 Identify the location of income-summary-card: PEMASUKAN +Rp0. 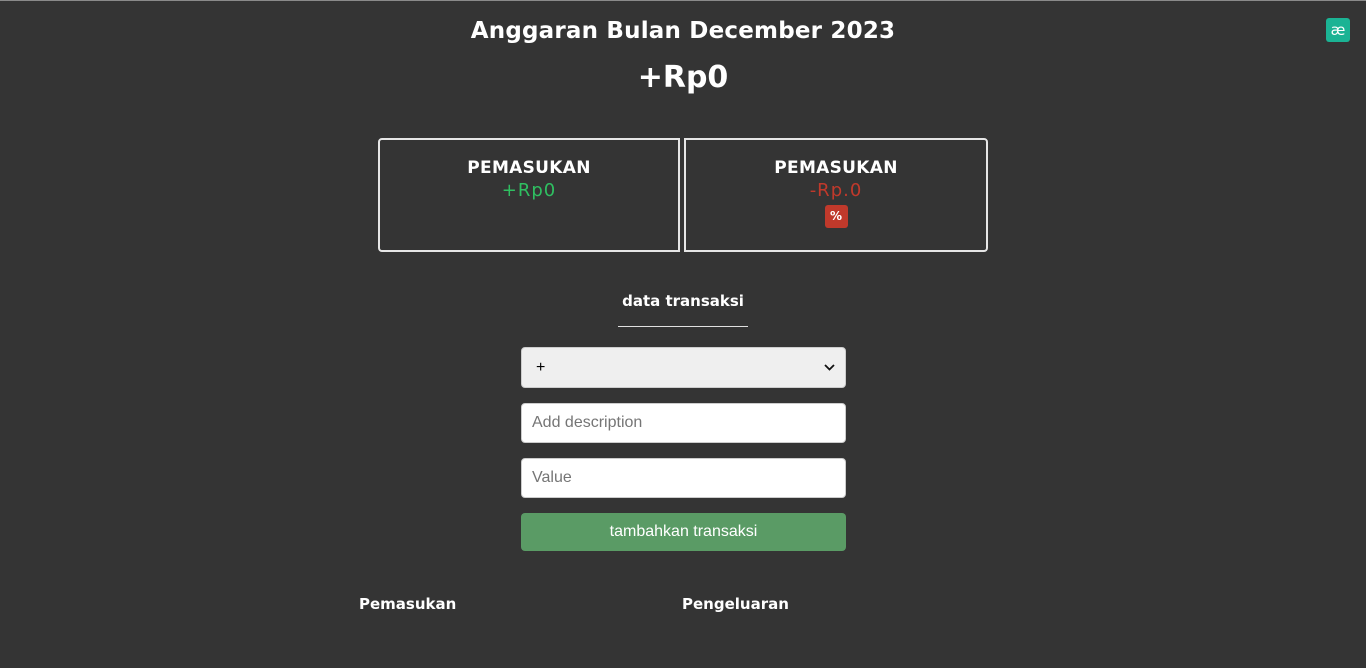
(529, 195).